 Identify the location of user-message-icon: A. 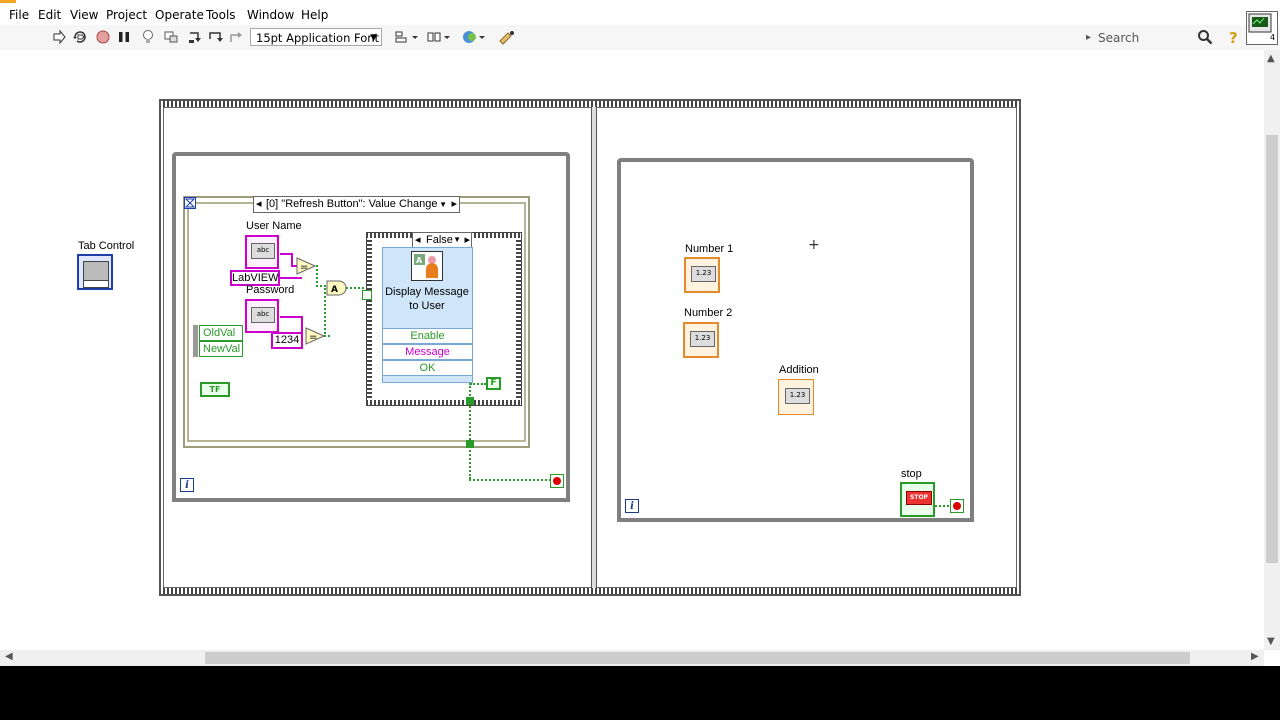
(426, 266).